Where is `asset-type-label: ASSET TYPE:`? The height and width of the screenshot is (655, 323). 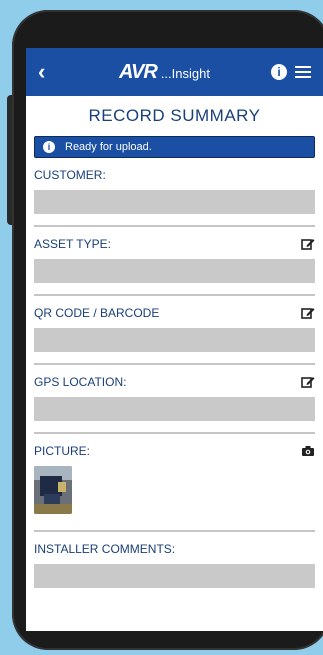
asset-type-label: ASSET TYPE: is located at coordinates (72, 244).